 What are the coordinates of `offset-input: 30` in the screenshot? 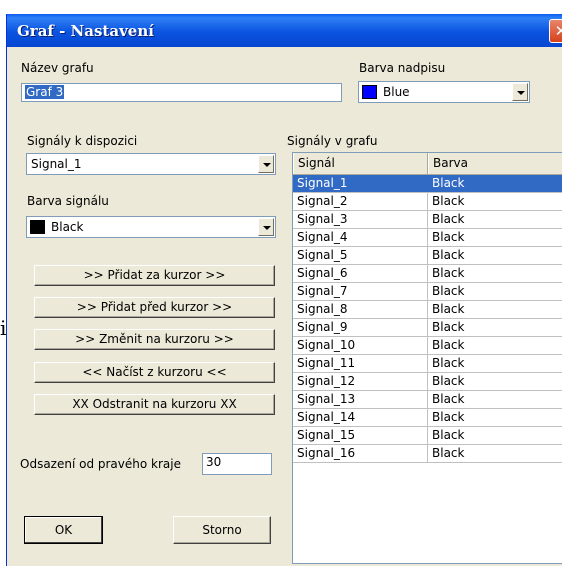 It's located at (237, 464).